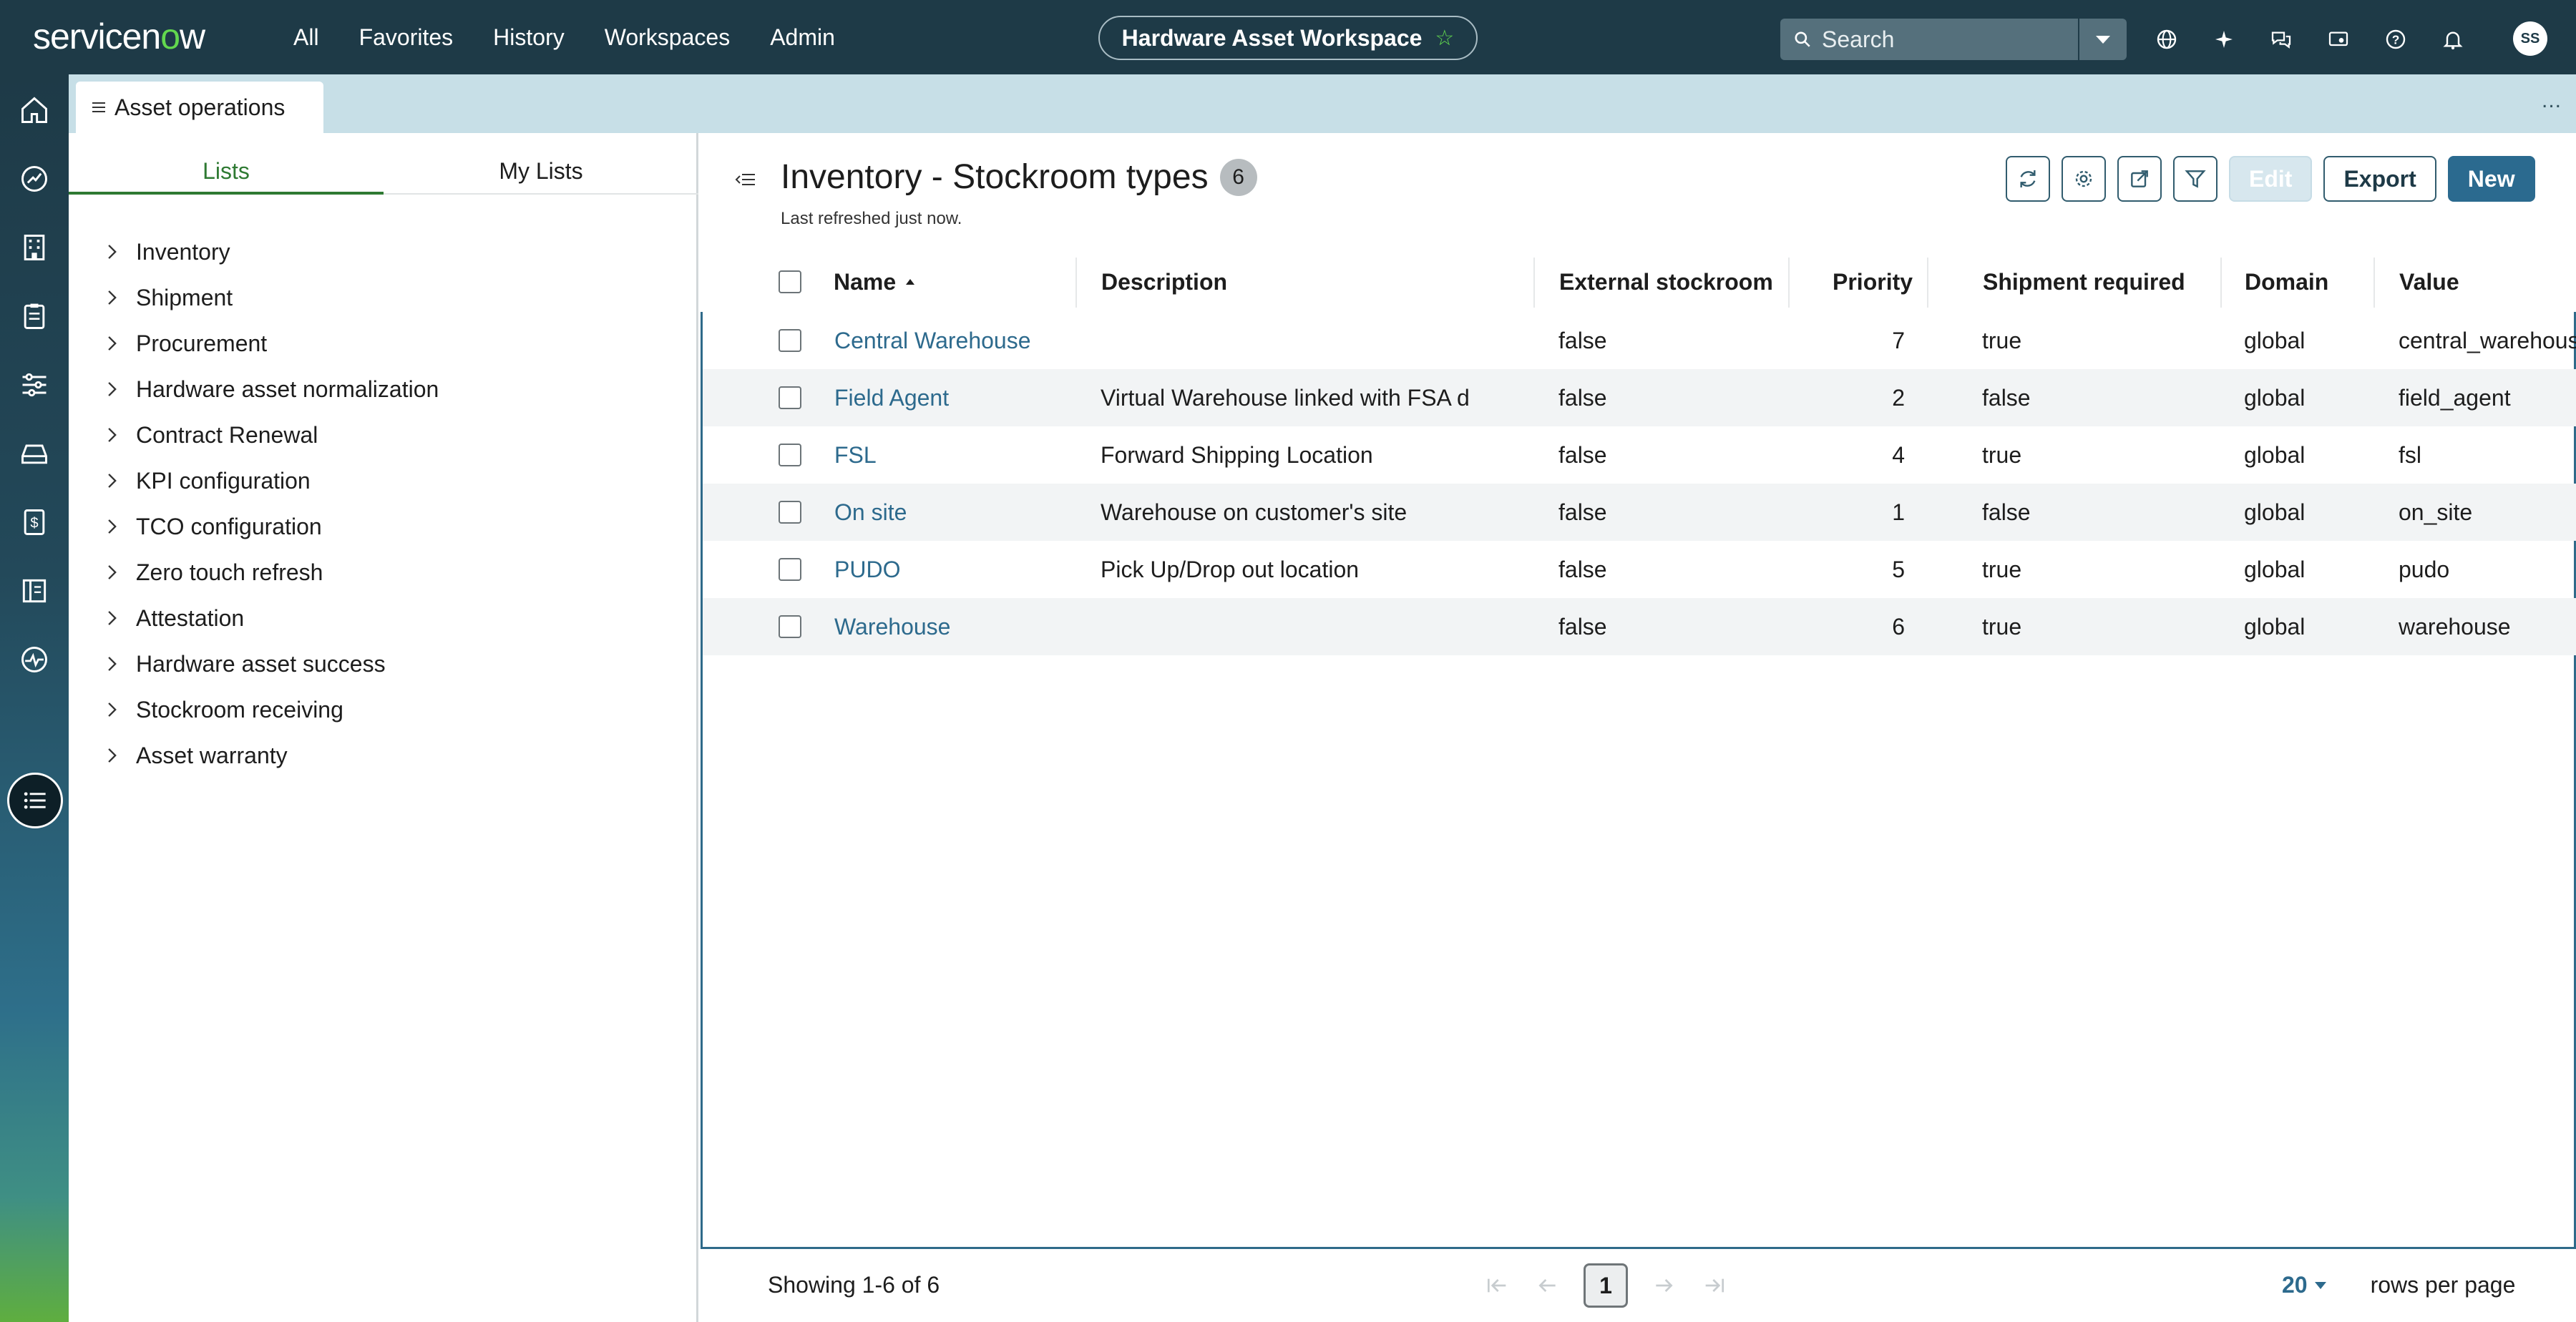  What do you see at coordinates (383, 481) in the screenshot?
I see `tree-item: KPI configuration` at bounding box center [383, 481].